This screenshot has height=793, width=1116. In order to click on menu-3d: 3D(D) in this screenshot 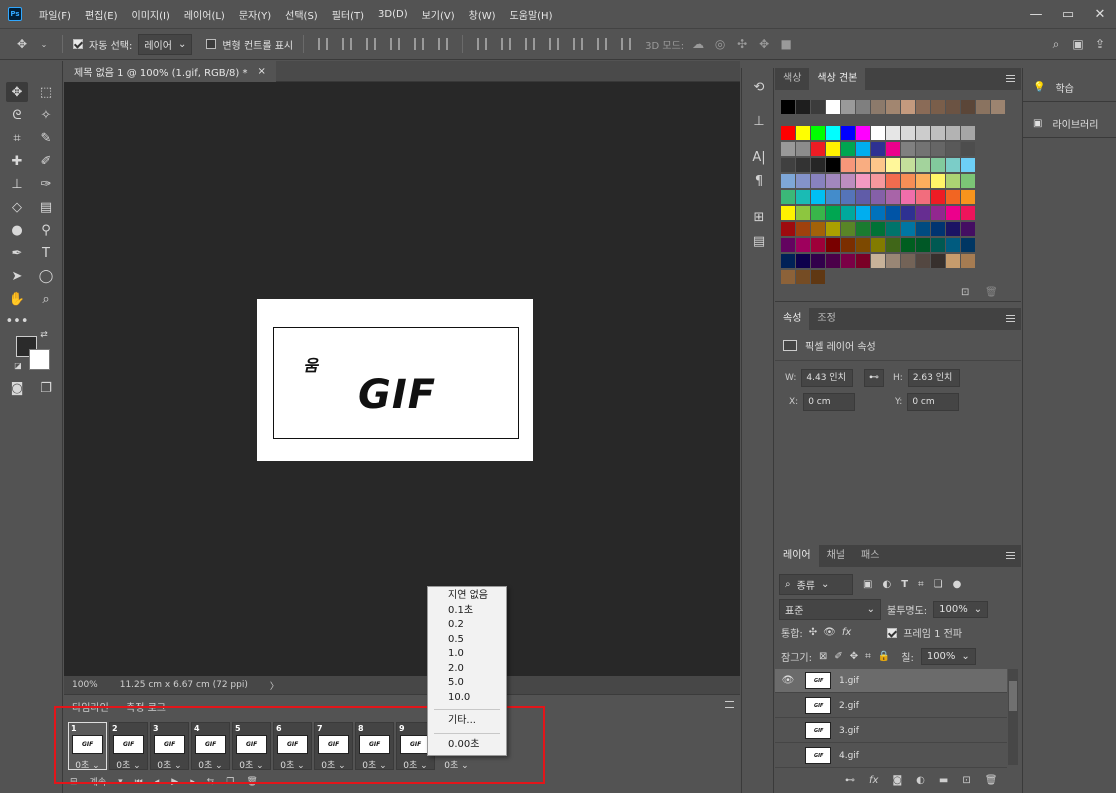, I will do `click(393, 14)`.